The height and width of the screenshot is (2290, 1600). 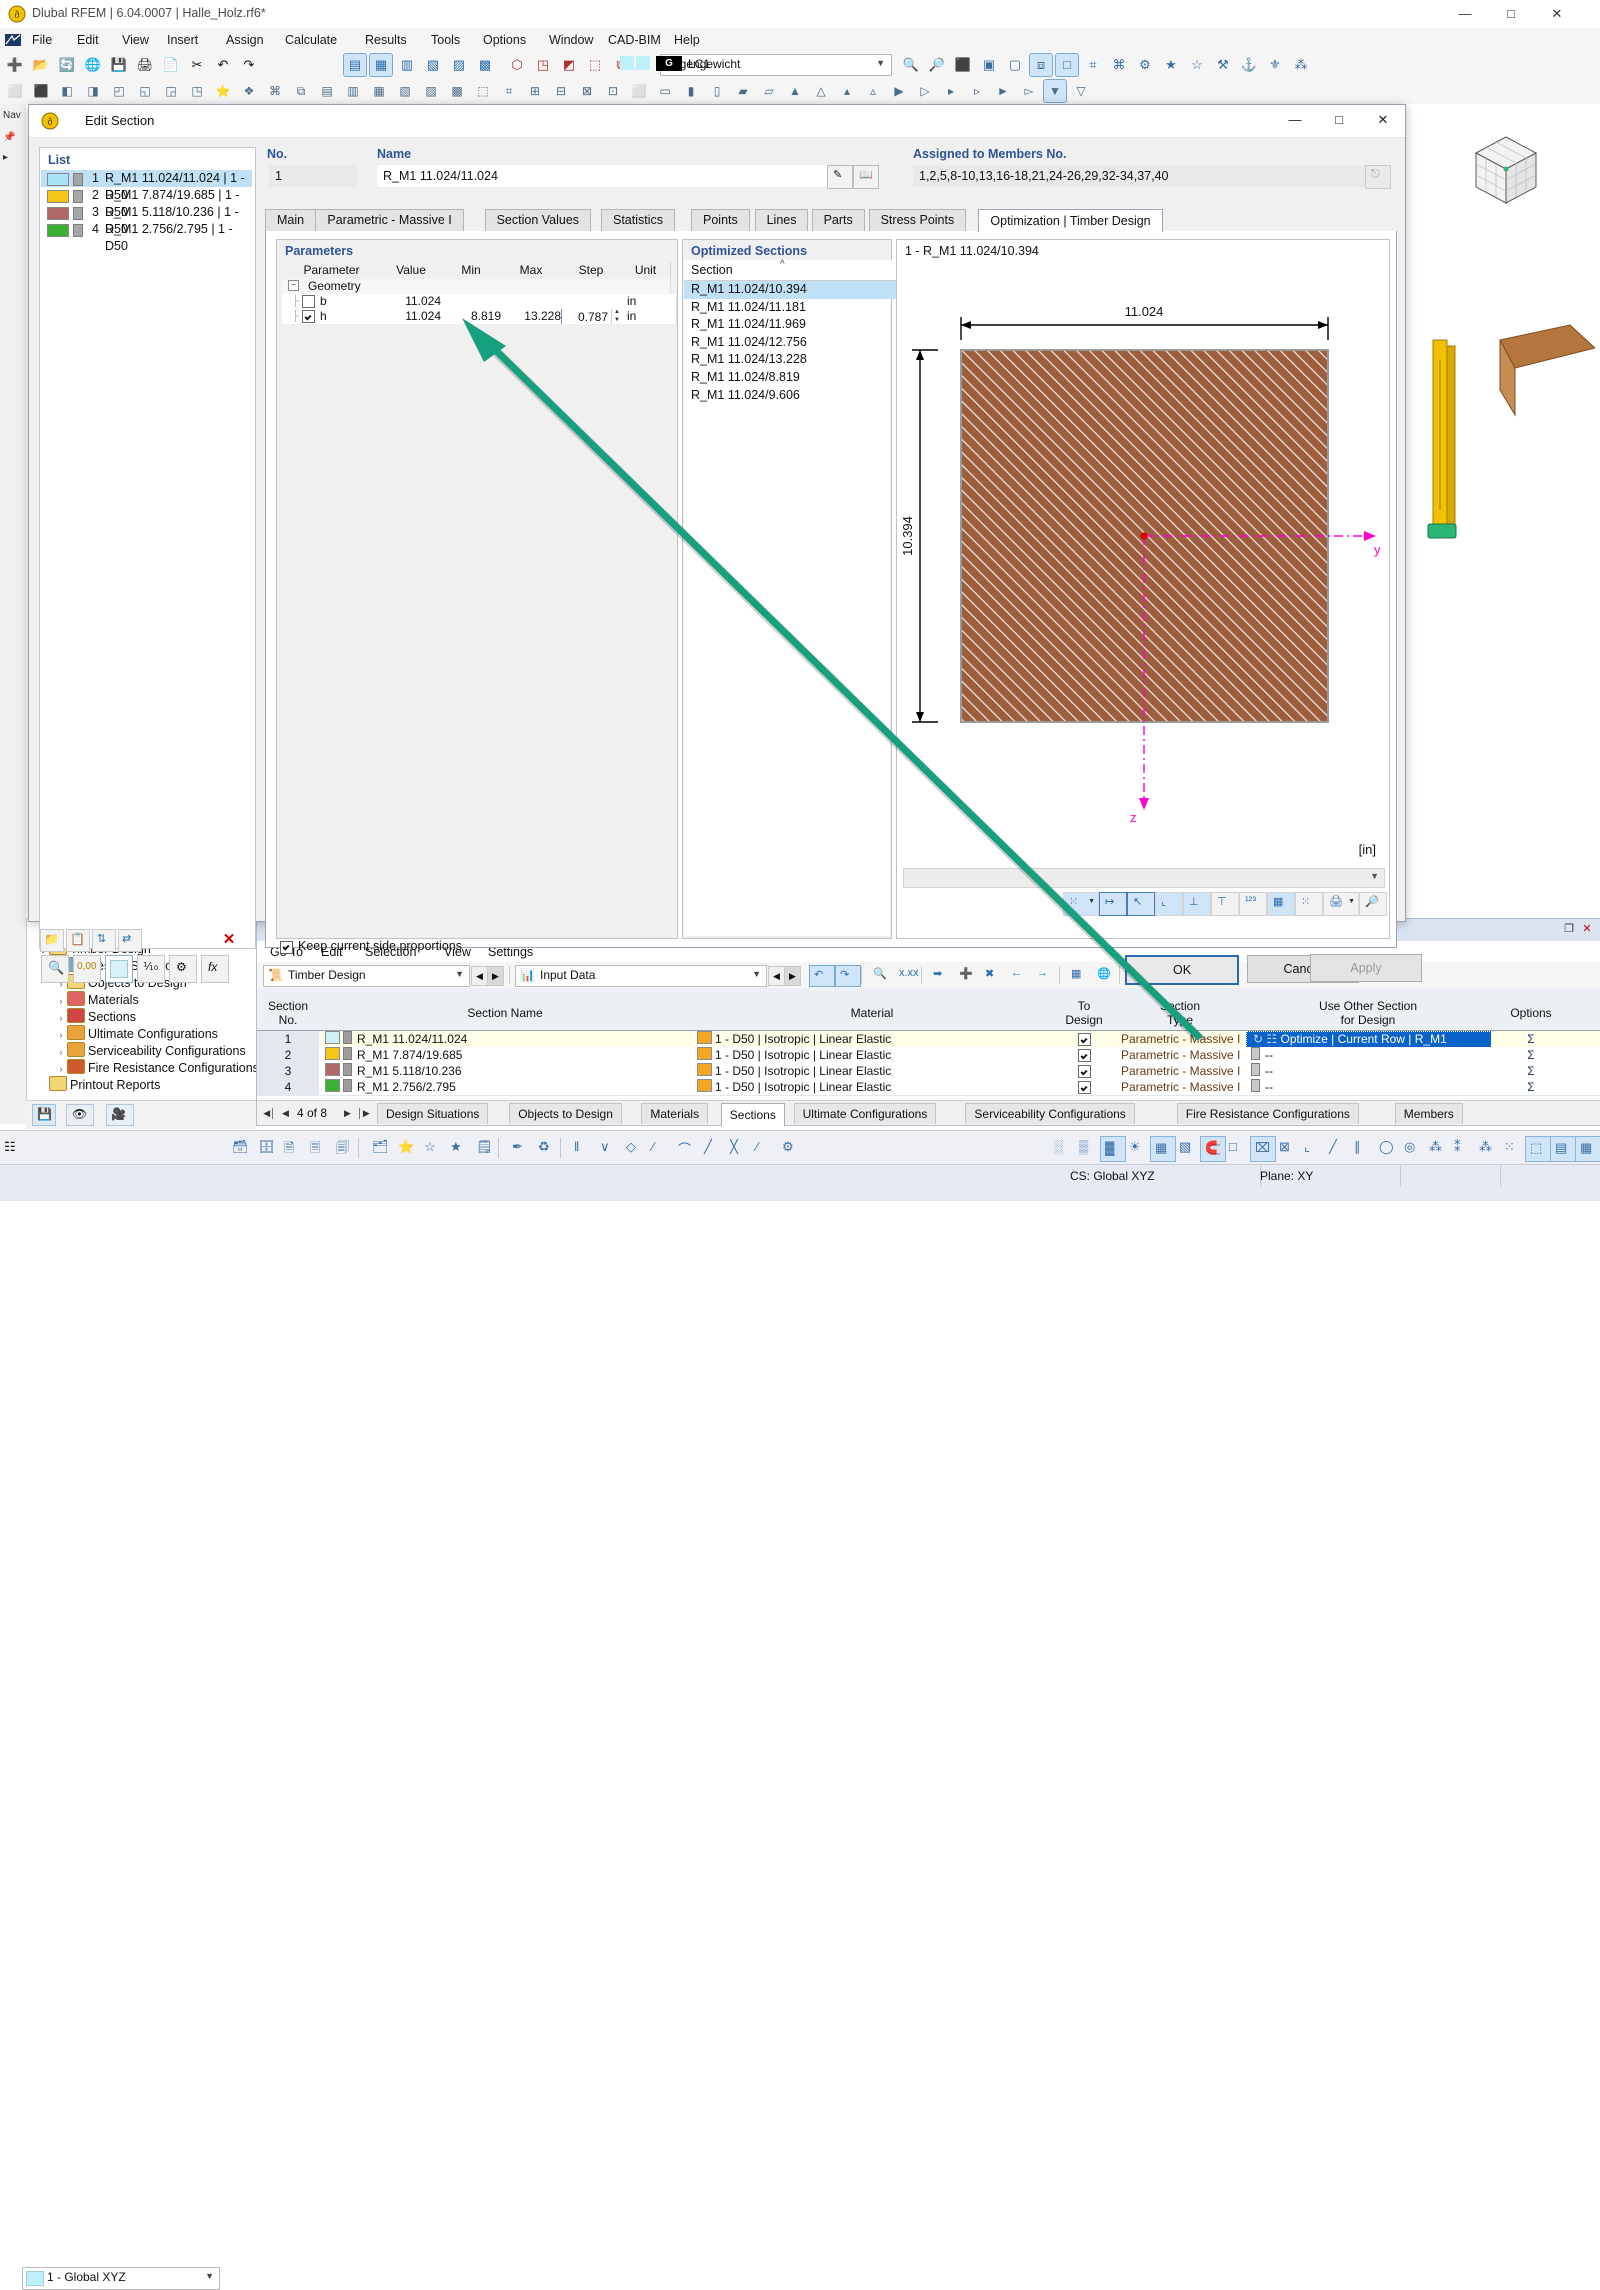 I want to click on dialog-decimals-icon: 0,00, so click(x=87, y=969).